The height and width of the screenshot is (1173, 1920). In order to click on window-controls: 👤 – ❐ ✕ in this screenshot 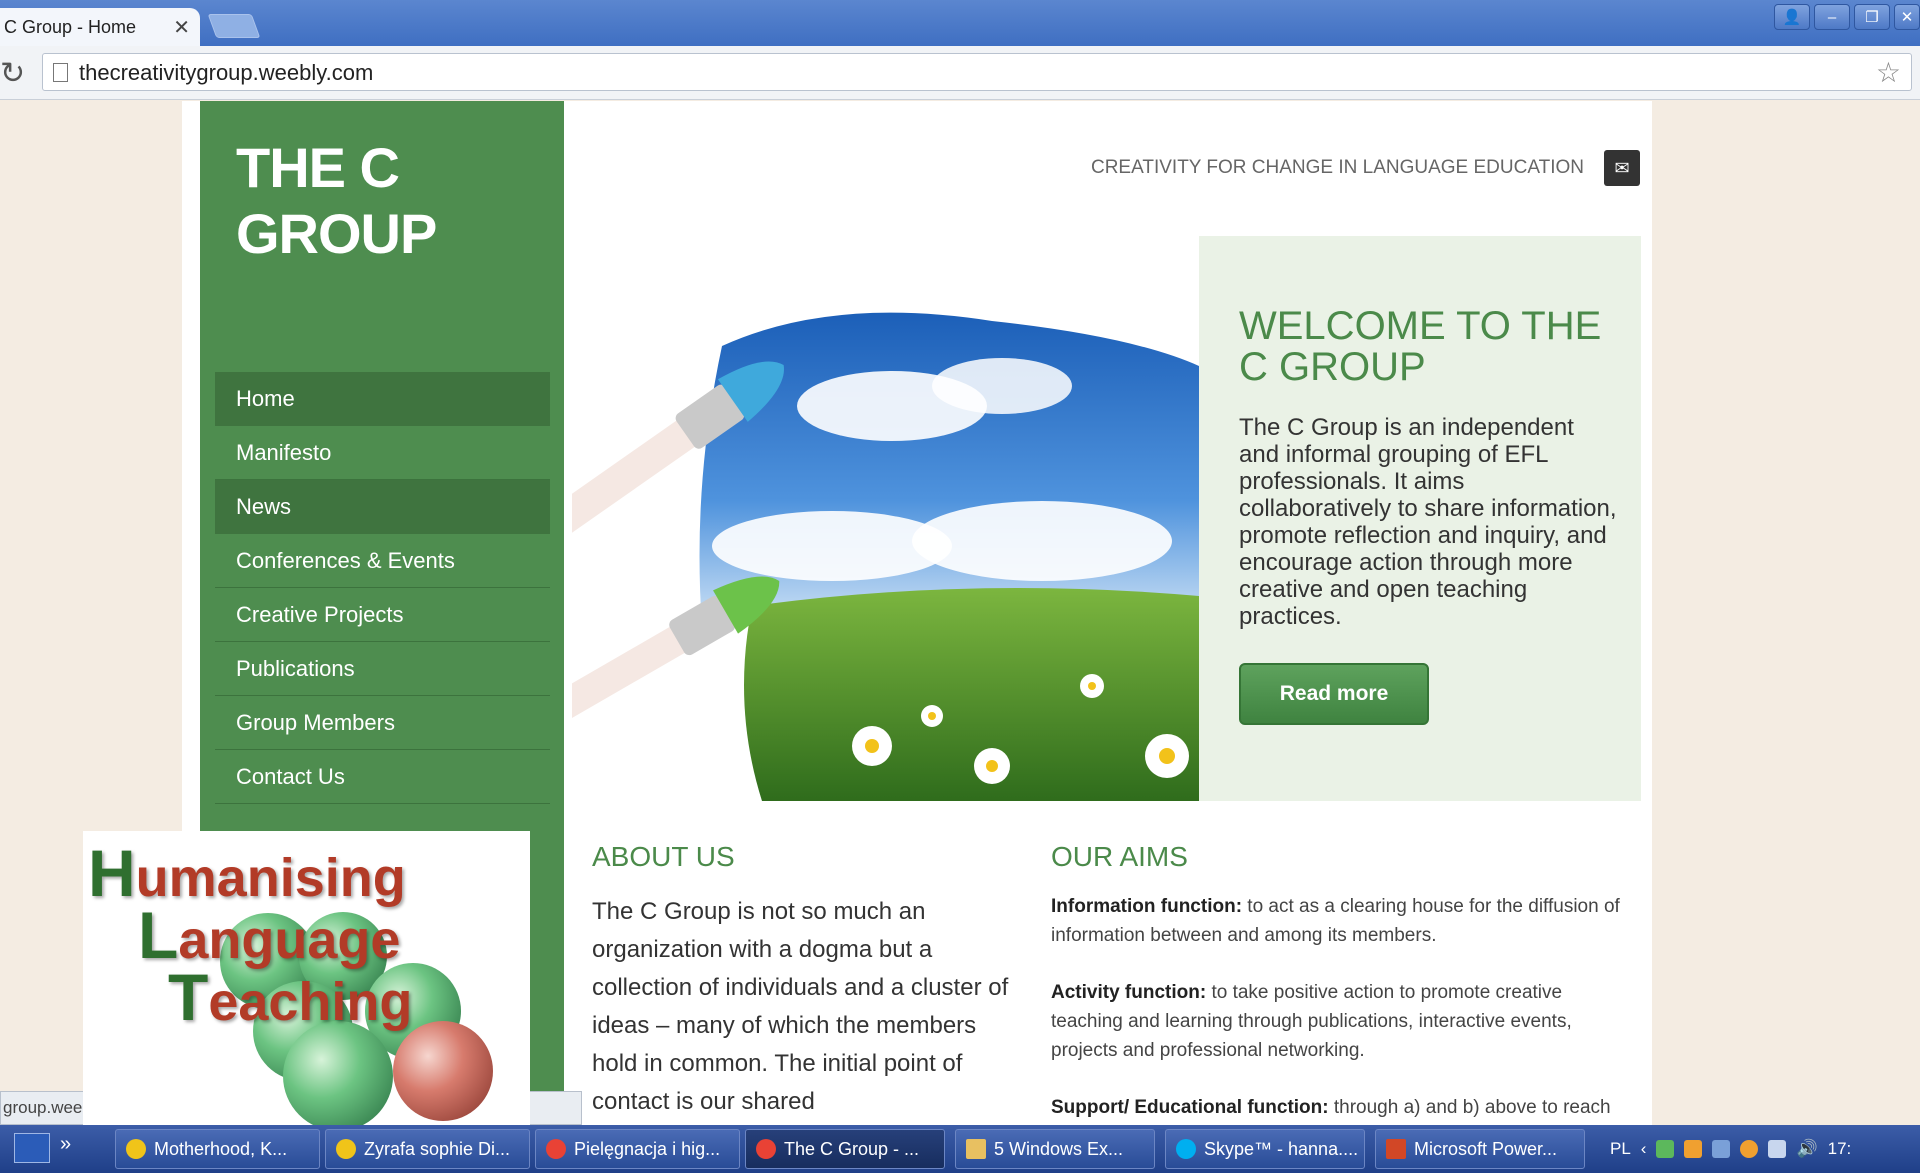, I will do `click(1847, 17)`.